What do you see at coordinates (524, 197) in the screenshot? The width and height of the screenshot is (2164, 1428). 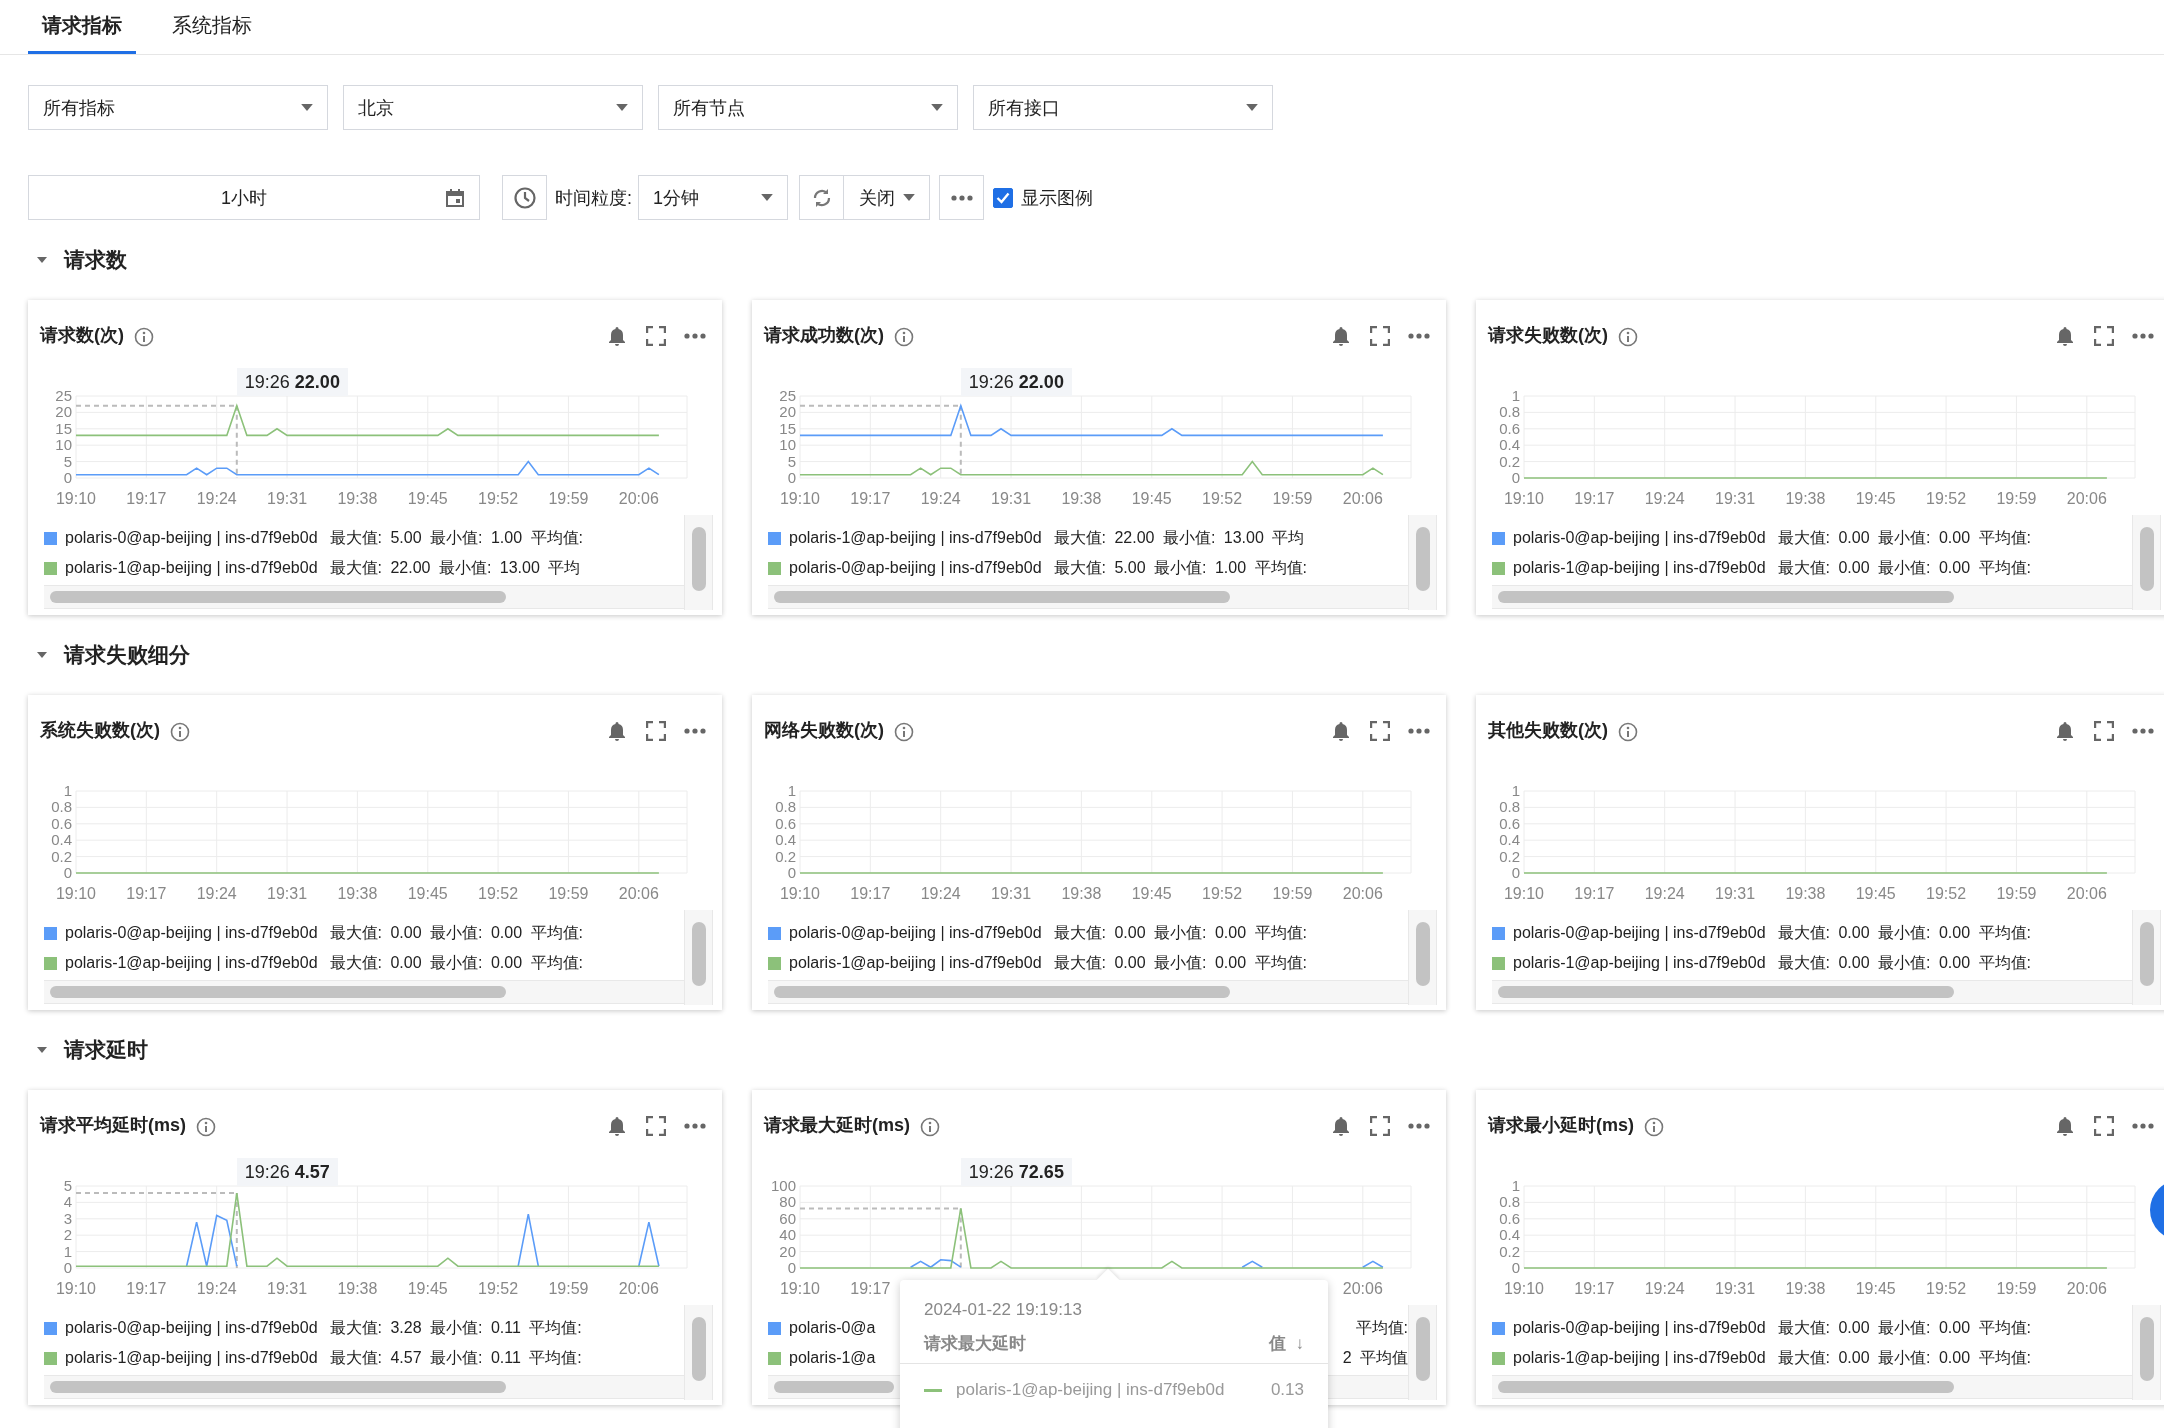 I see `clock-button` at bounding box center [524, 197].